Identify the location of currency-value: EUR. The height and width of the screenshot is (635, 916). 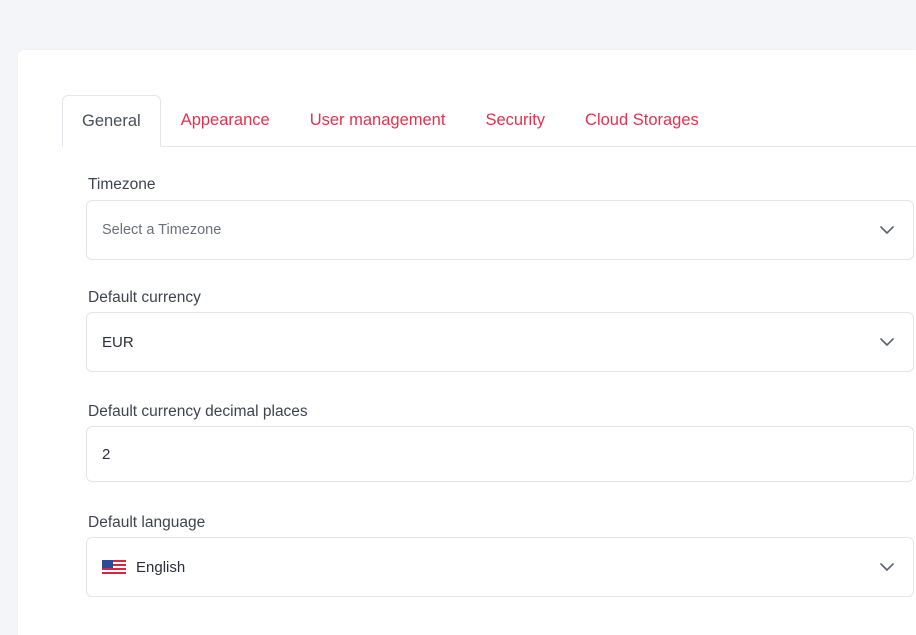
(118, 342).